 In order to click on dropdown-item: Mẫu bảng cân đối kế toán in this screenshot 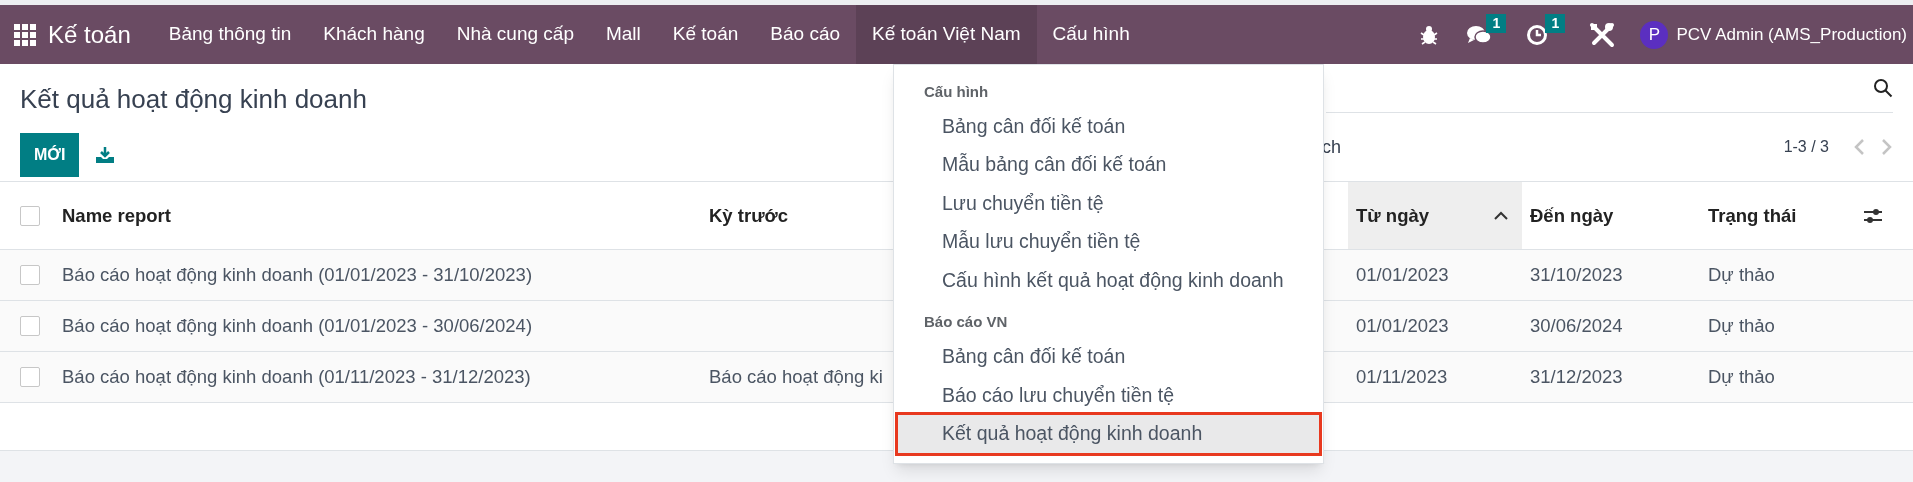, I will do `click(1108, 164)`.